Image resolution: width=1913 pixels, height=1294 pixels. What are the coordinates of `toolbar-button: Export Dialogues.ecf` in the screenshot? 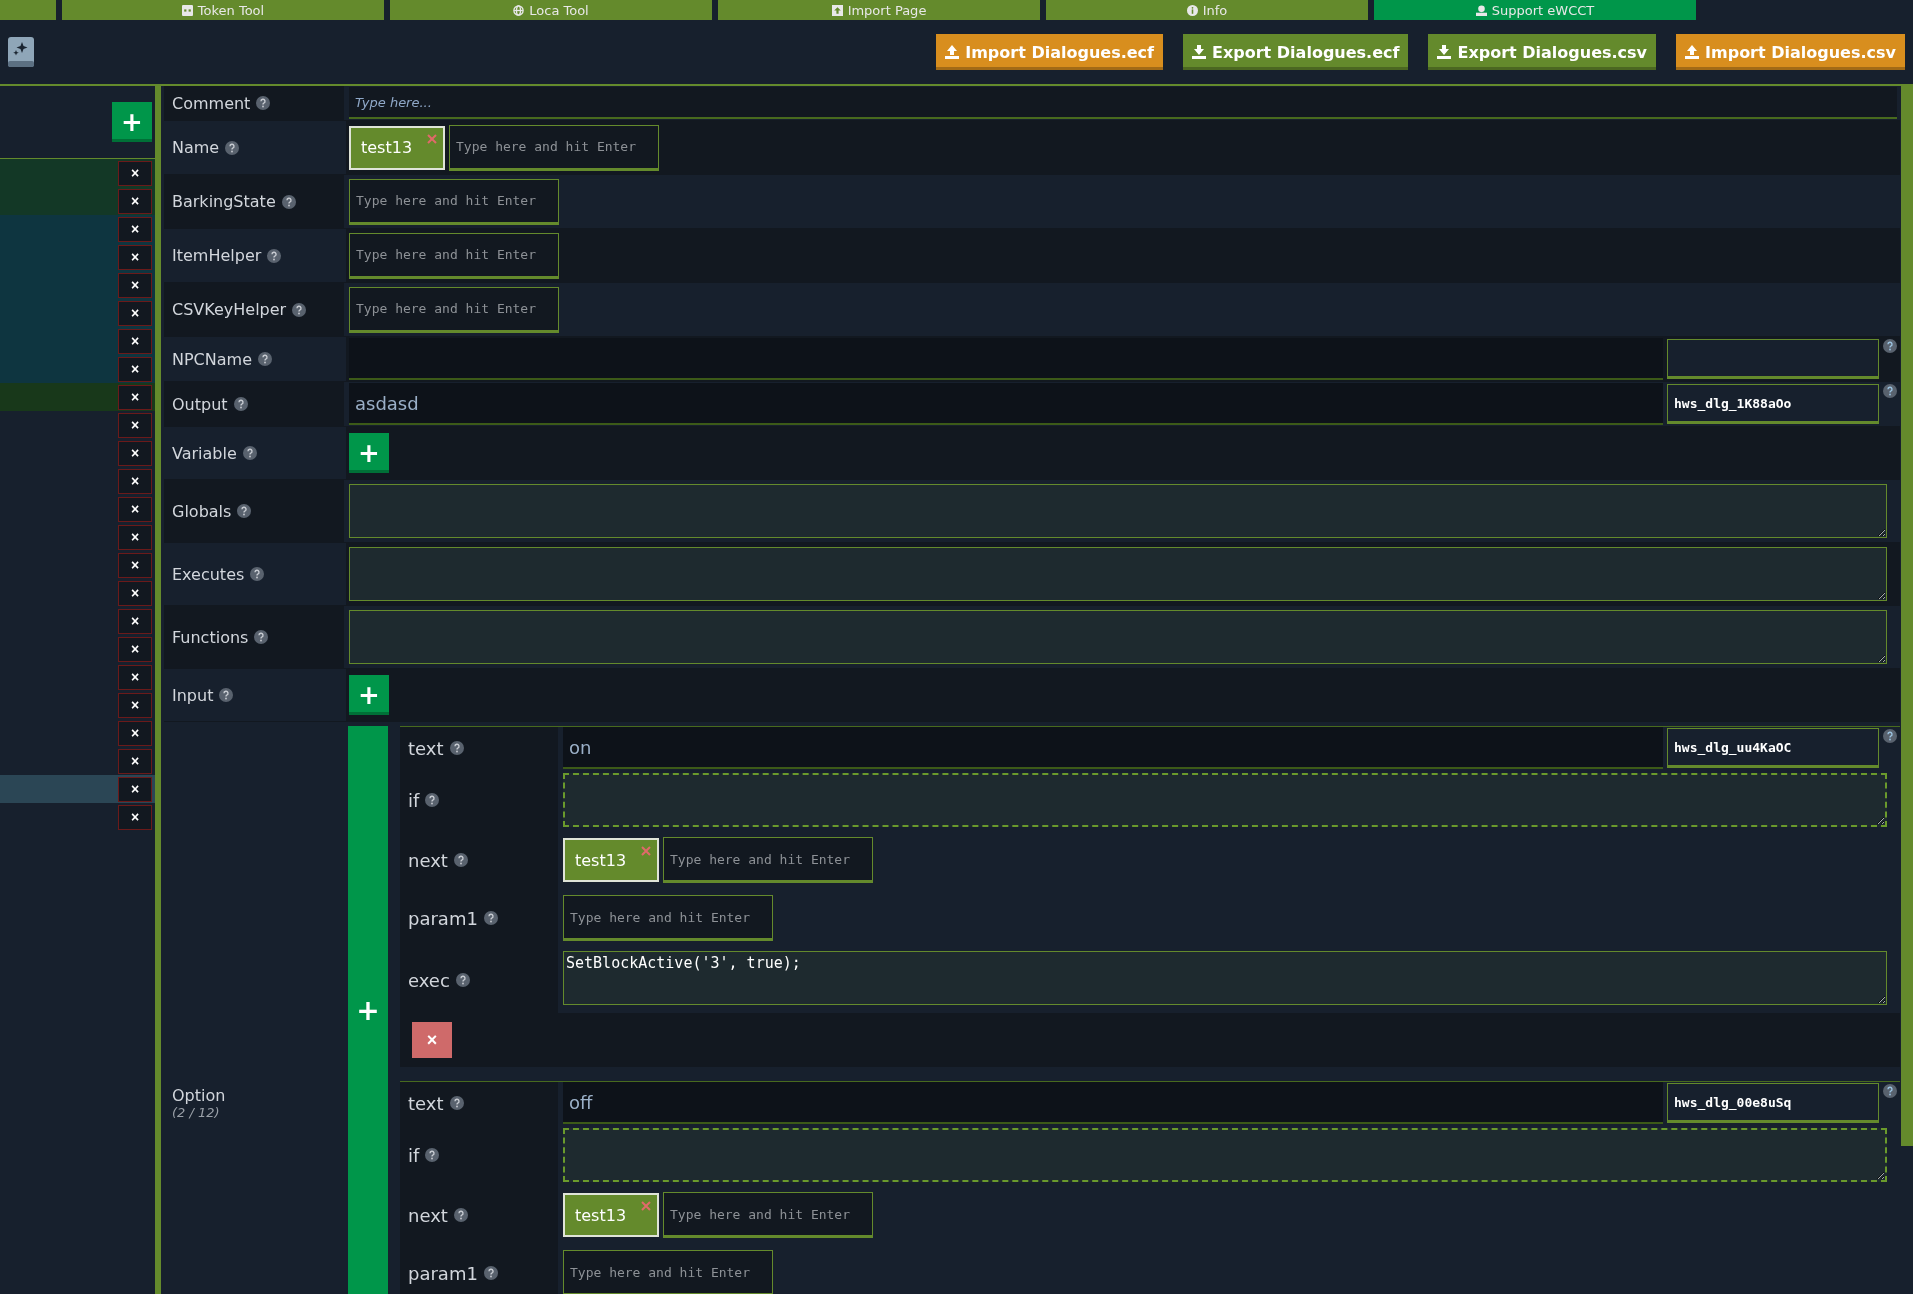 It's located at (1296, 52).